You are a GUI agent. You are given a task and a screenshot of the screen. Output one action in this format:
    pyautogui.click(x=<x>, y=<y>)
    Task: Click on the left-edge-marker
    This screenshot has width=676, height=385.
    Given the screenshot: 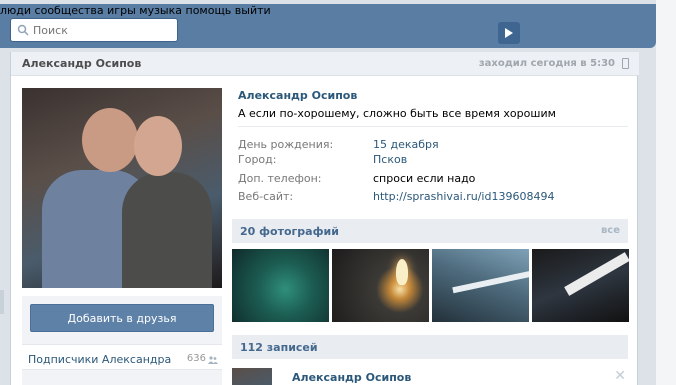 What is the action you would take?
    pyautogui.click(x=2, y=302)
    